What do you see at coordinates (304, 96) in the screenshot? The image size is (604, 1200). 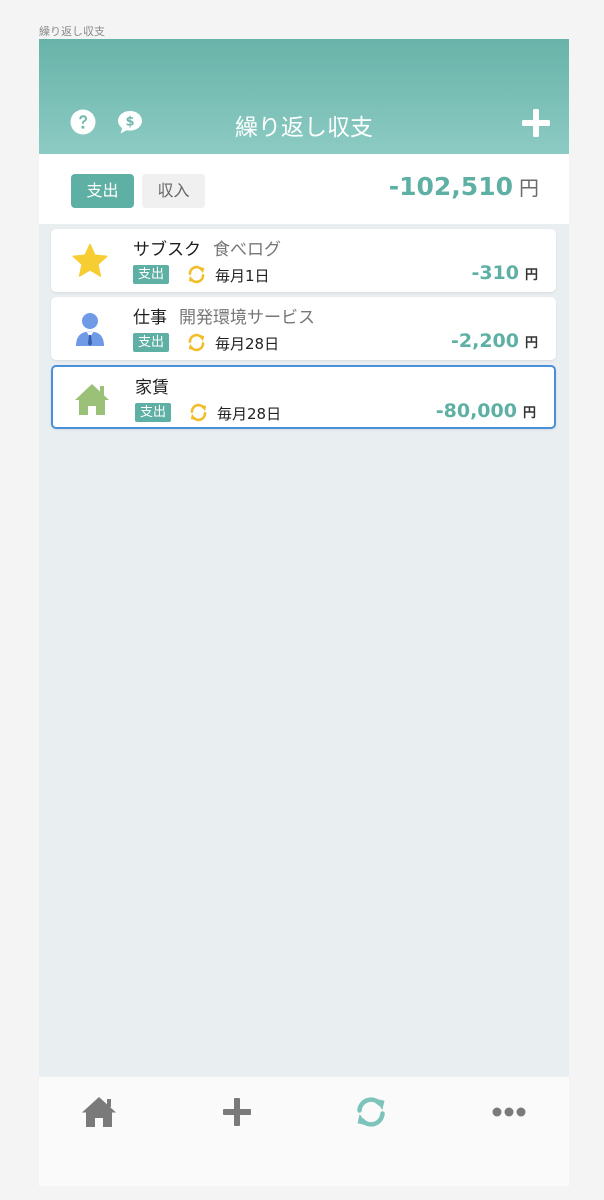 I see `app-header: $ 繰り返し収支` at bounding box center [304, 96].